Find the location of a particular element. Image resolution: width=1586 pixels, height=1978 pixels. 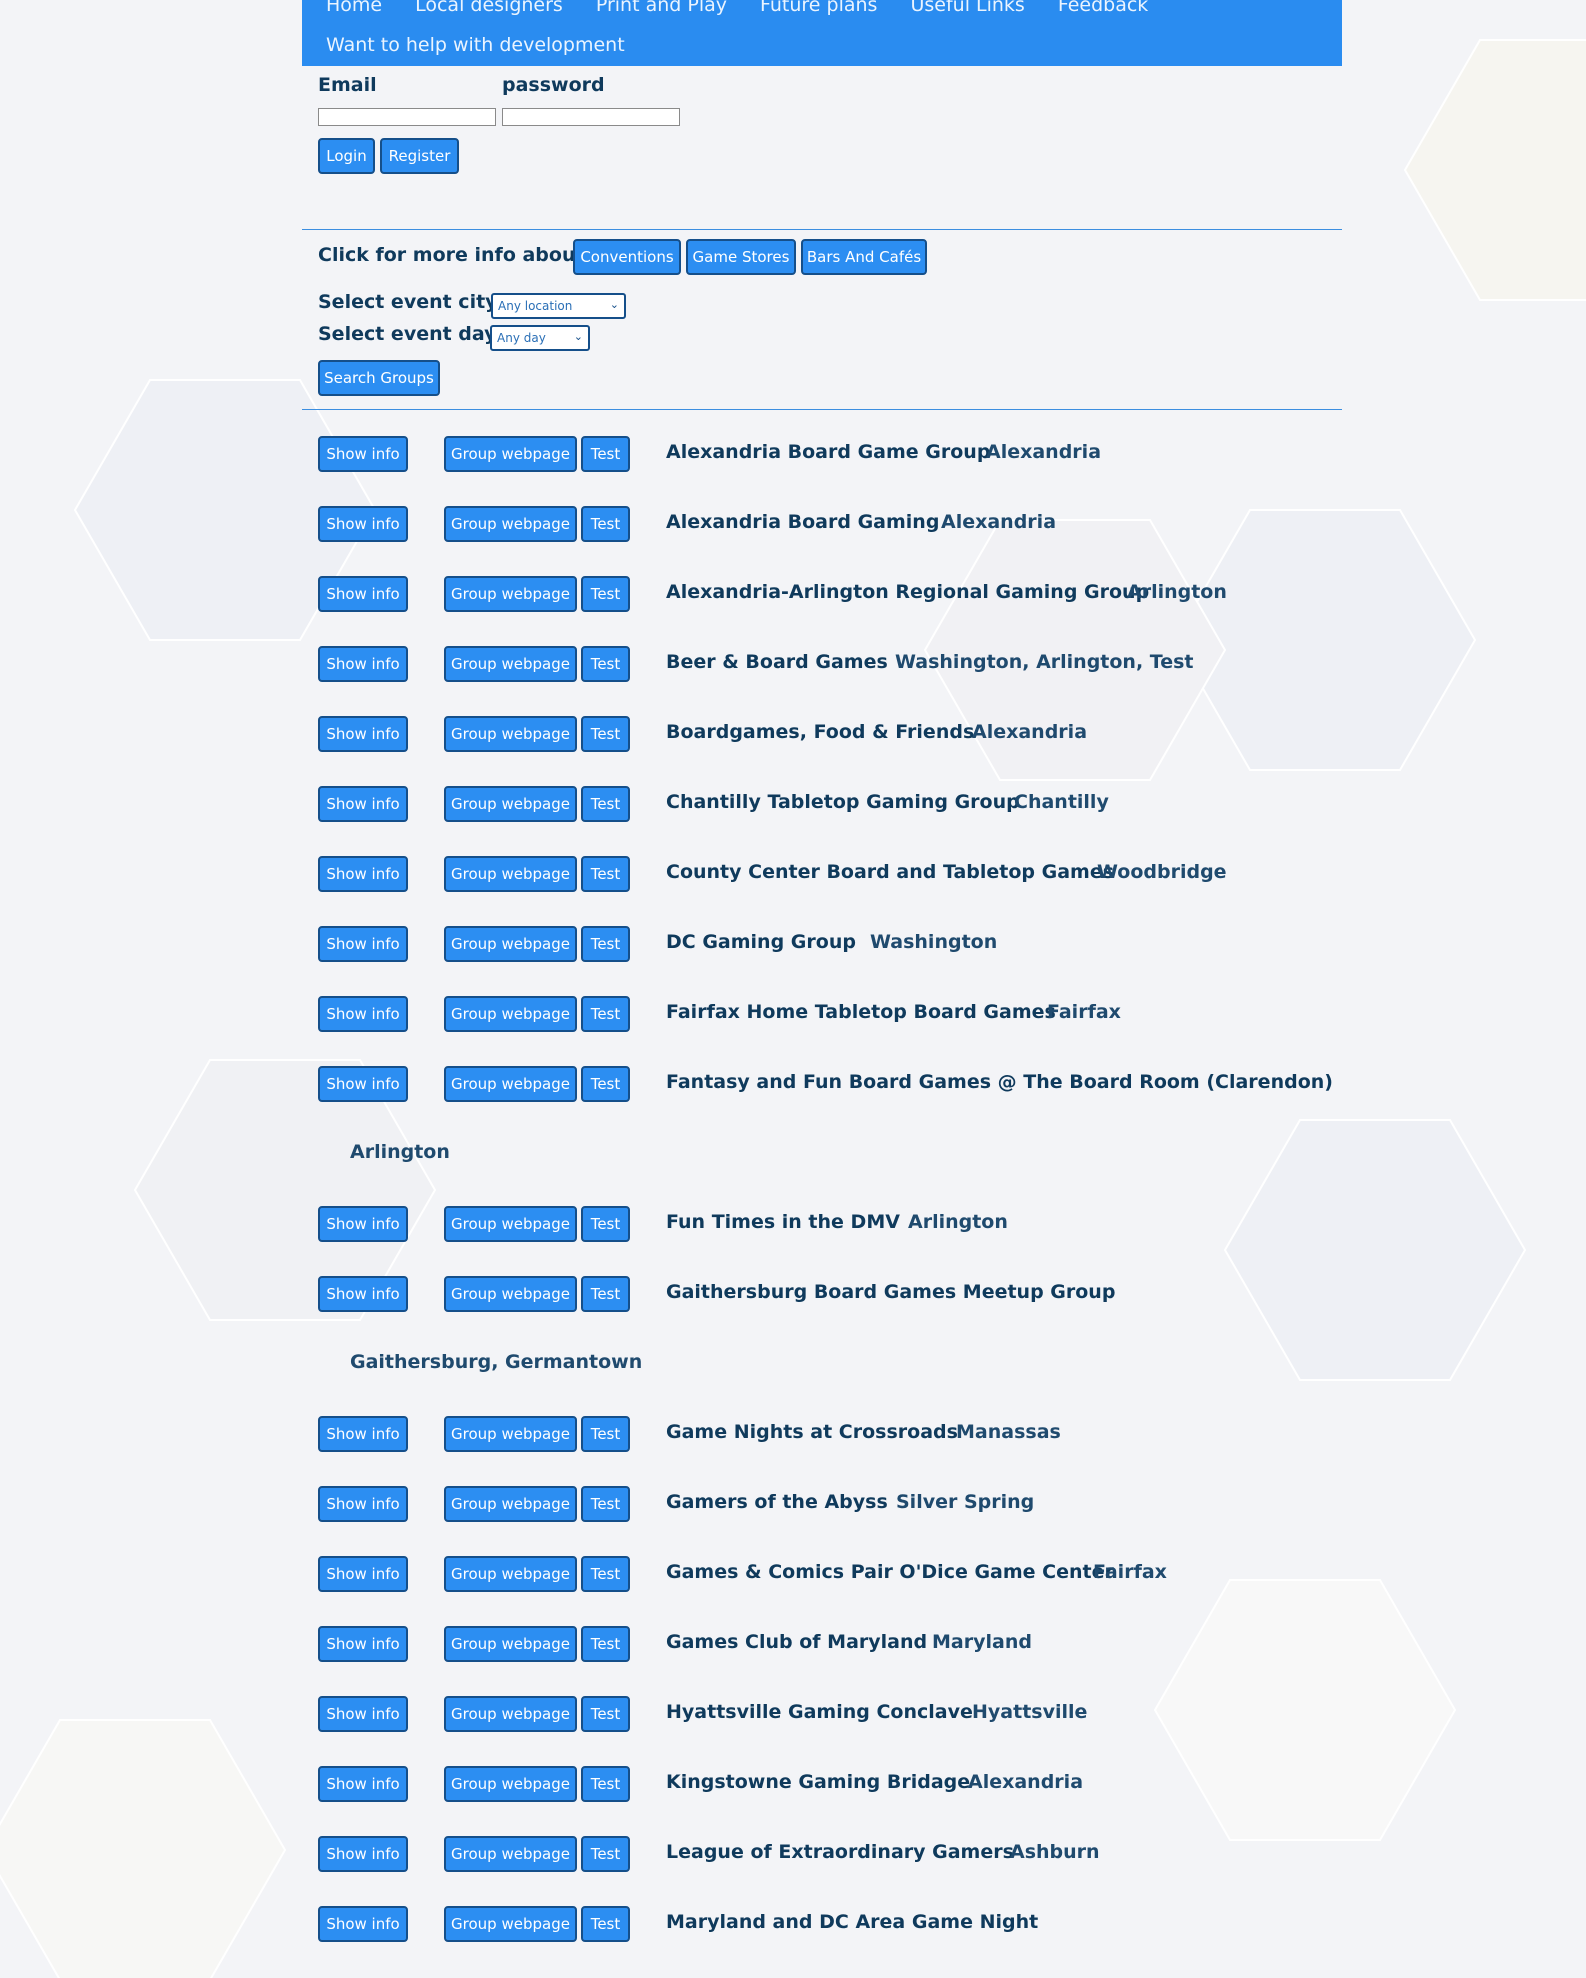

conventions-button: Conventions is located at coordinates (627, 257).